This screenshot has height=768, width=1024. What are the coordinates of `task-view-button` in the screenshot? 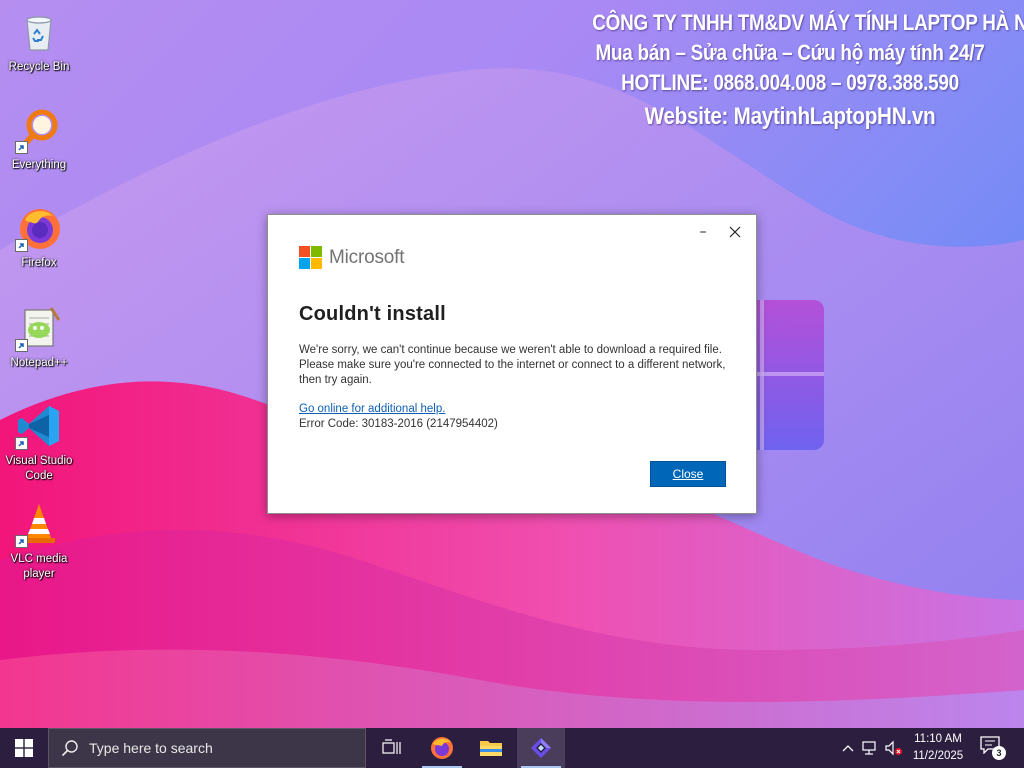 It's located at (392, 748).